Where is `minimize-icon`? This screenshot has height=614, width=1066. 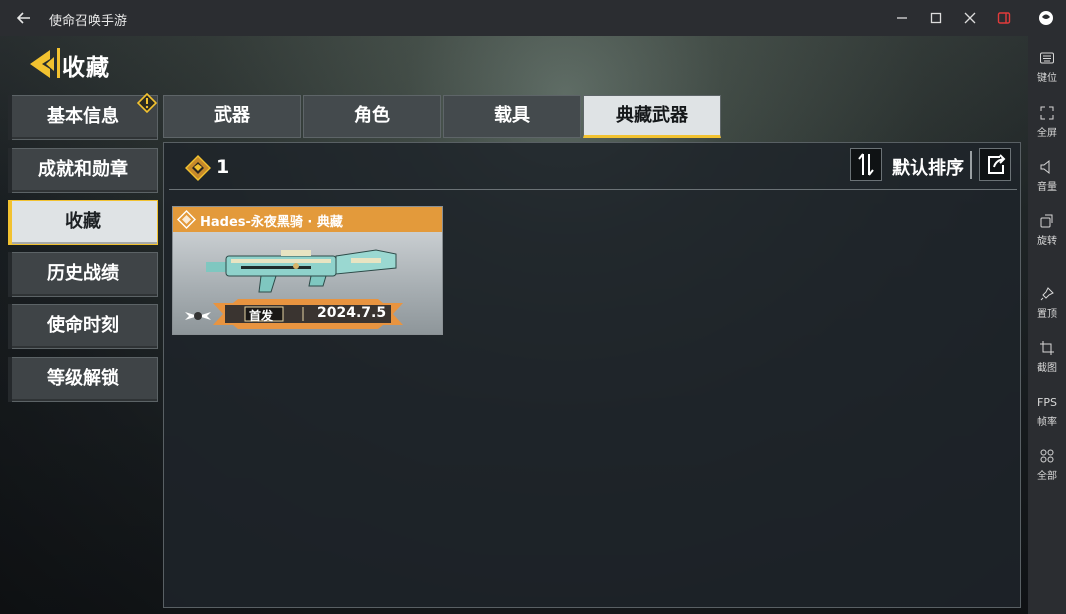
minimize-icon is located at coordinates (902, 18).